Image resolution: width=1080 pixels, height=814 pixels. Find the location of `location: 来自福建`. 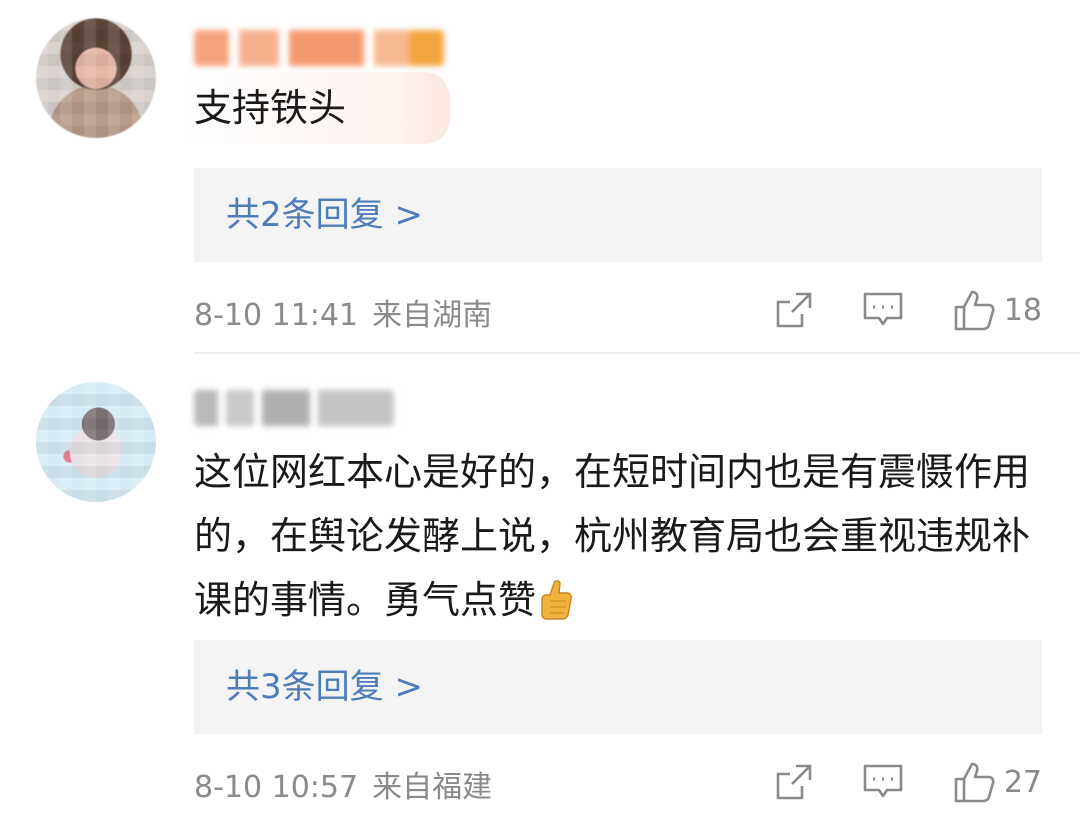

location: 来自福建 is located at coordinates (432, 787).